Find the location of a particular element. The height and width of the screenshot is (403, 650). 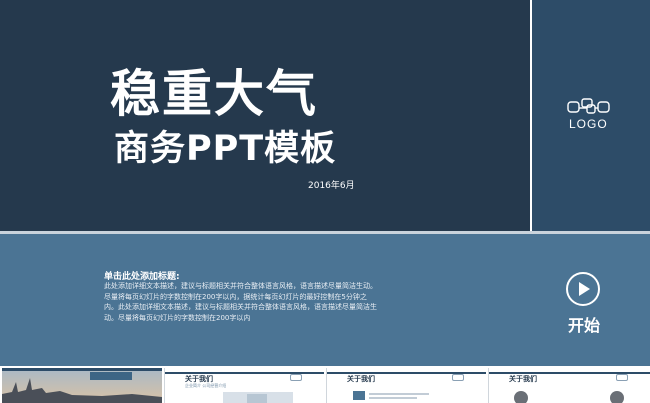

image-placeholder is located at coordinates (258, 397).